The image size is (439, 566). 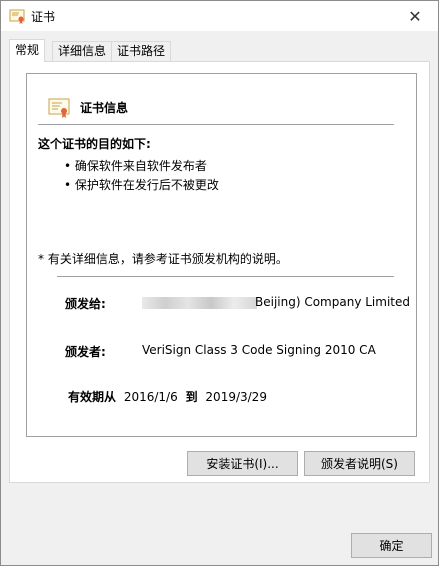 I want to click on title-bar: 证书 ✕, so click(x=219, y=16).